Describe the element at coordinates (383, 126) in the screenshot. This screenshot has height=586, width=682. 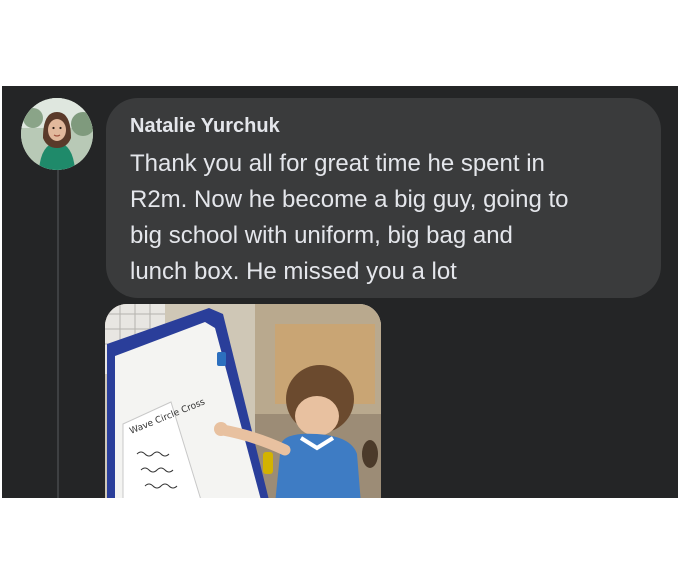
I see `comment-author: Natalie Yurchuk` at that location.